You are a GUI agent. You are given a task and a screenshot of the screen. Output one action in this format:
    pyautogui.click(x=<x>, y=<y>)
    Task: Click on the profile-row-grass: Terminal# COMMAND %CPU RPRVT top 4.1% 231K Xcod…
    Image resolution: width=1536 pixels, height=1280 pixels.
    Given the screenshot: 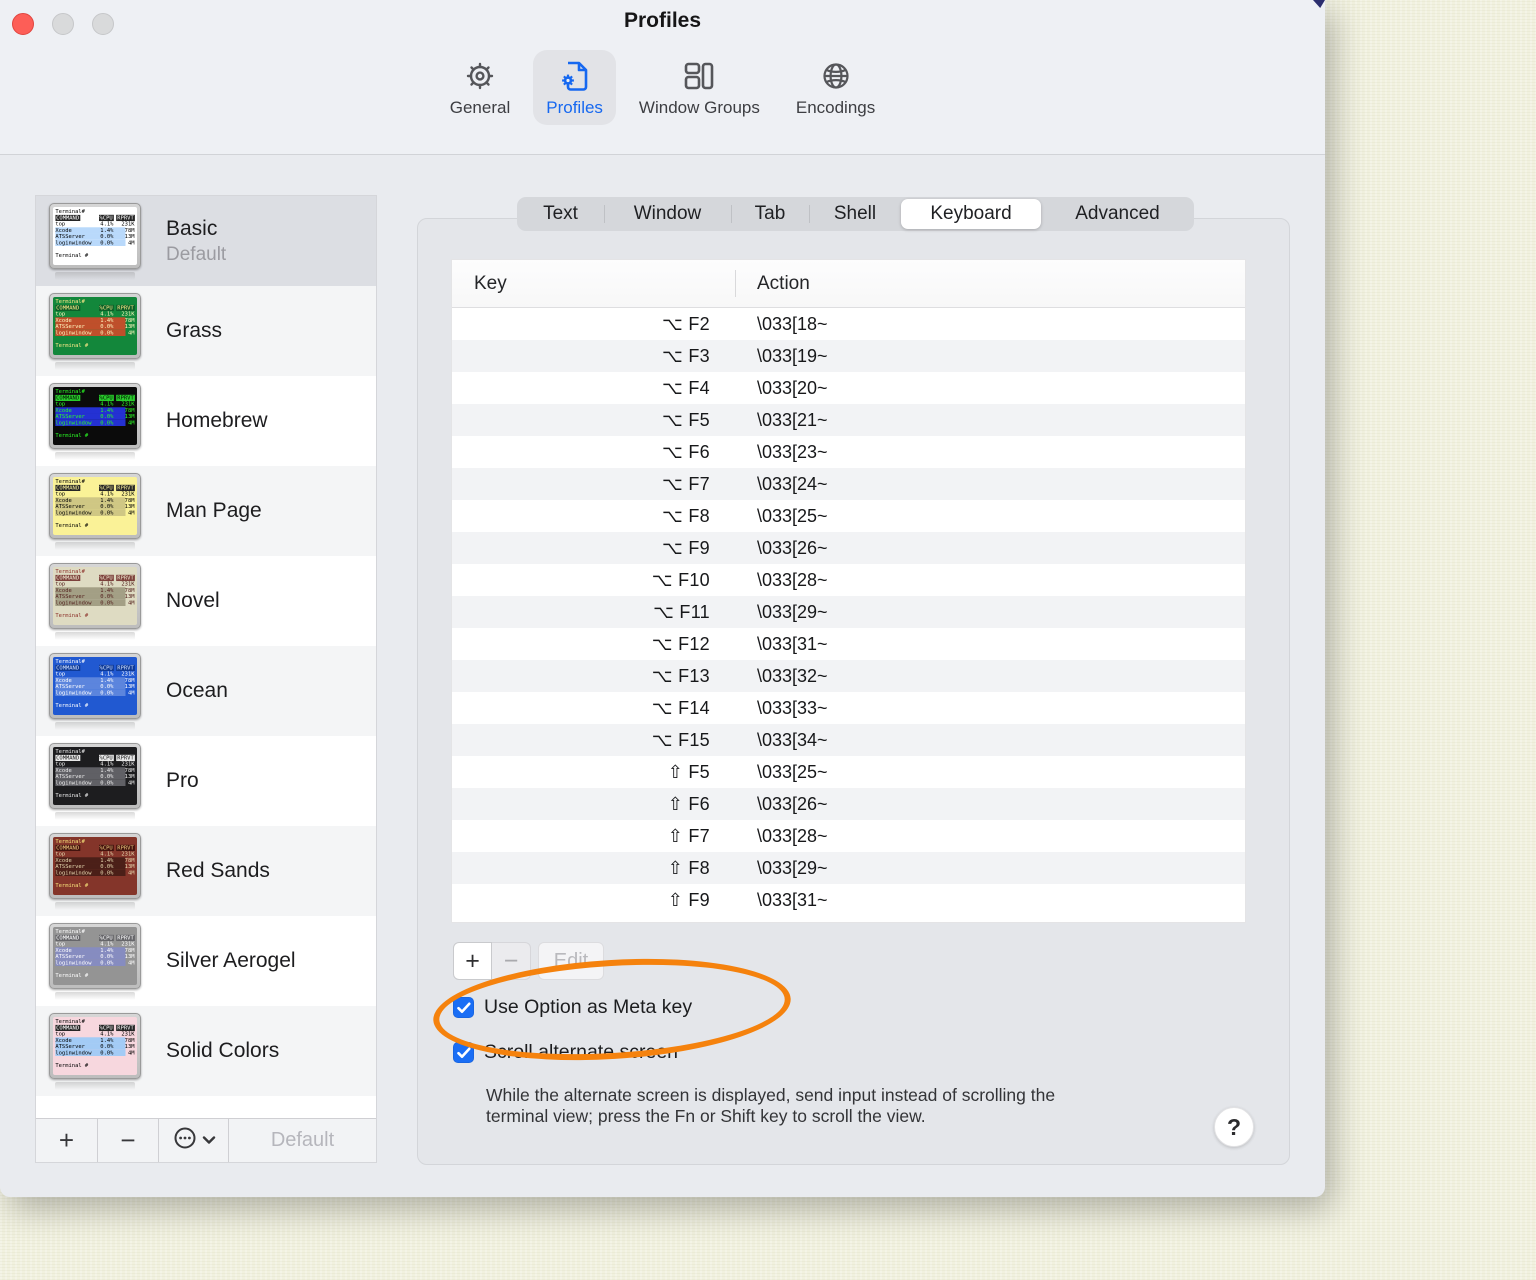 What is the action you would take?
    pyautogui.click(x=206, y=331)
    